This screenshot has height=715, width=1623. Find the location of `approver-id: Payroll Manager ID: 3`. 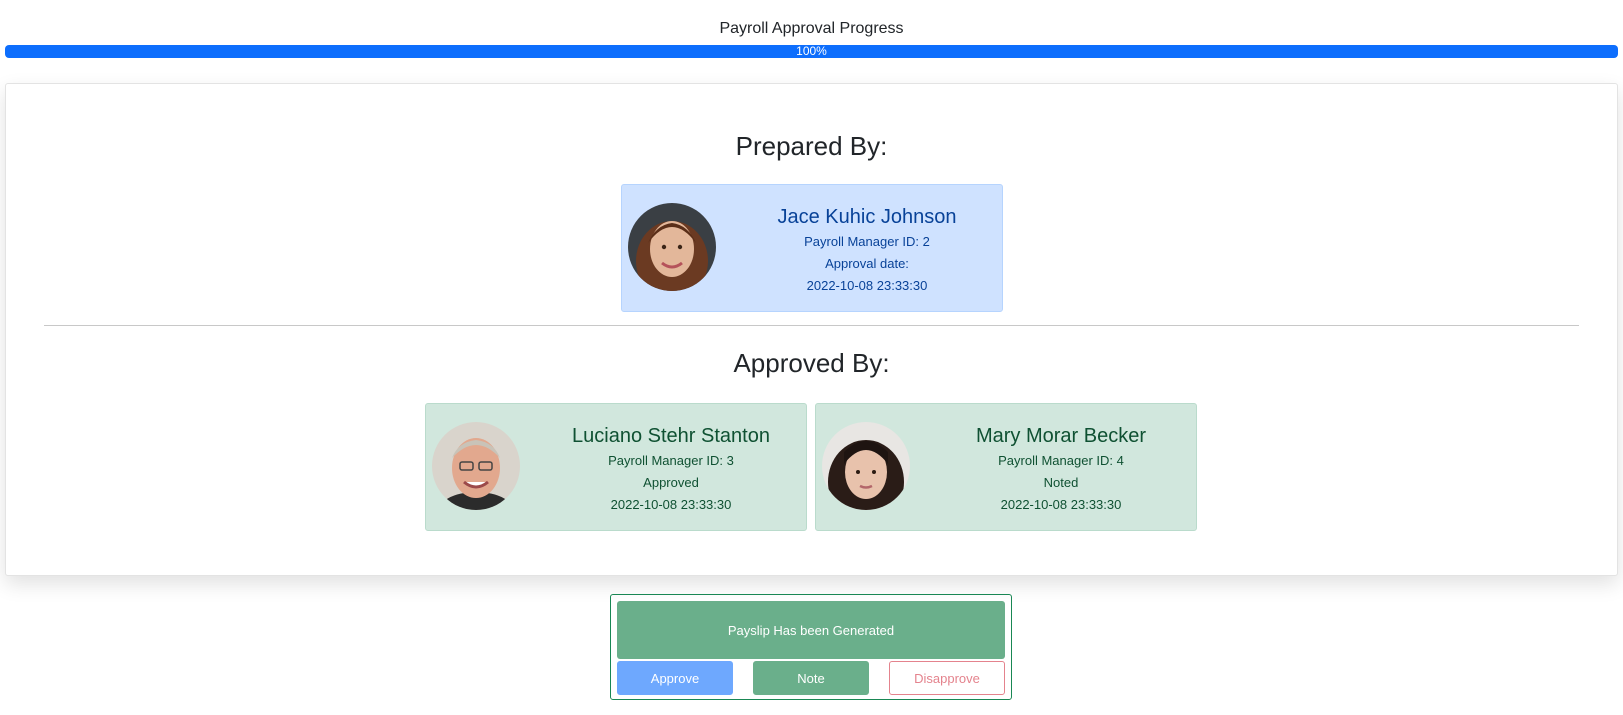

approver-id: Payroll Manager ID: 3 is located at coordinates (671, 460).